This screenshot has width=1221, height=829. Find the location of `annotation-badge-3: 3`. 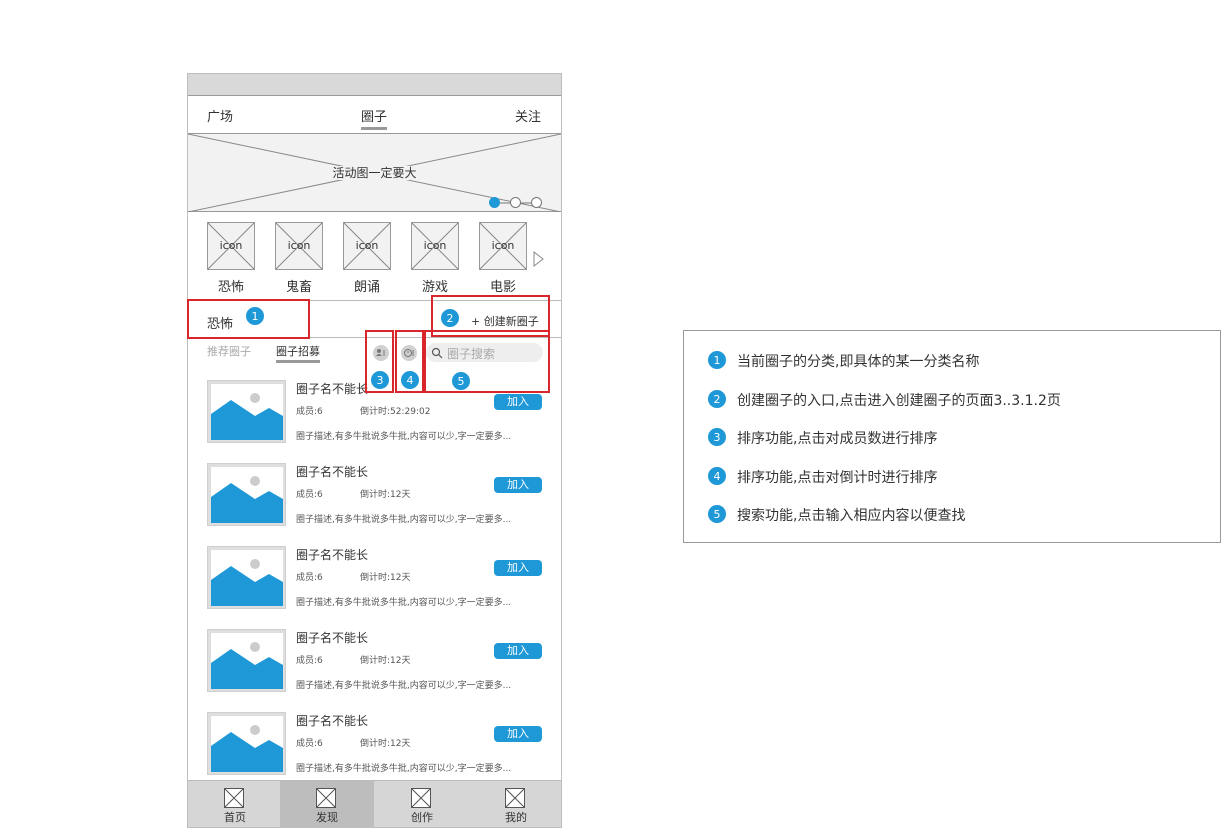

annotation-badge-3: 3 is located at coordinates (380, 380).